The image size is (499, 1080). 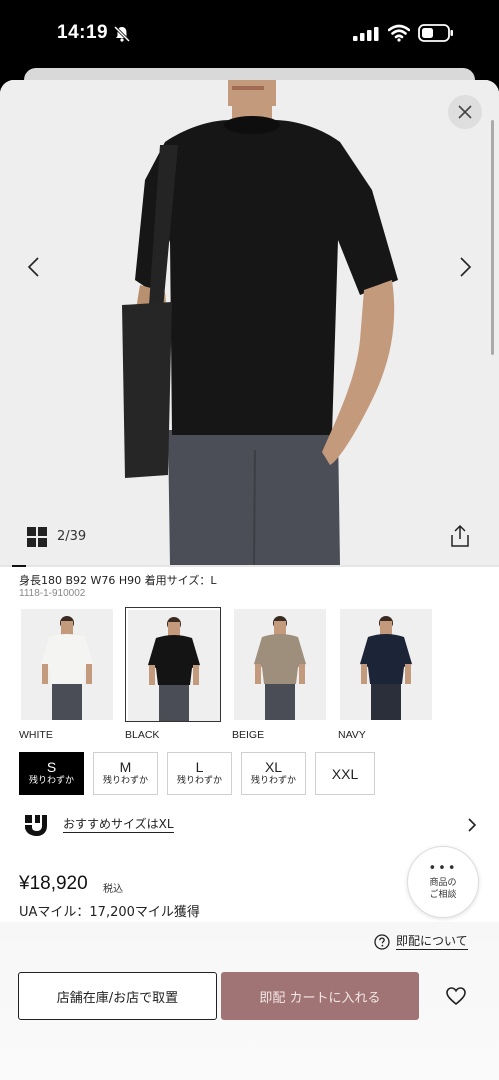 I want to click on size-name: XL, so click(x=273, y=767).